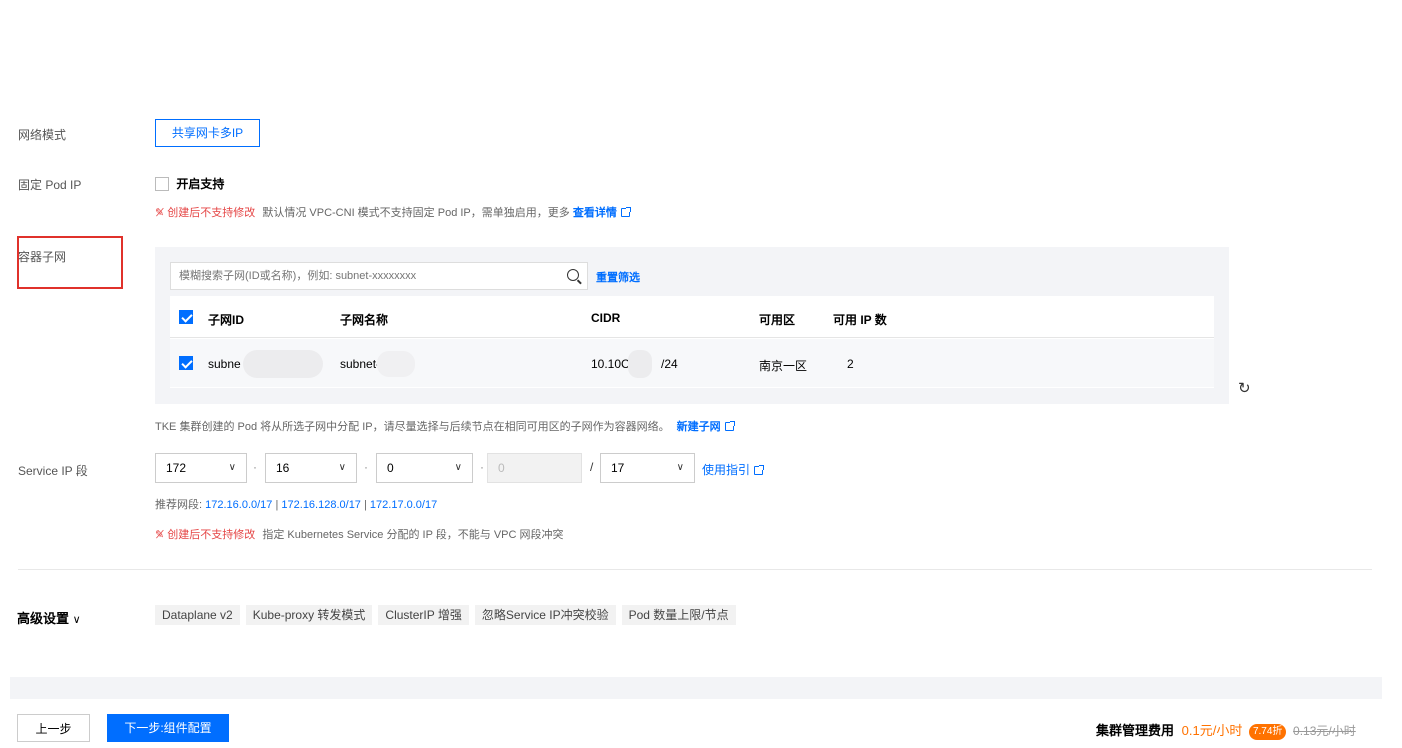  Describe the element at coordinates (50, 185) in the screenshot. I see `fixed-pod-ip-label: 固定 Pod IP` at that location.